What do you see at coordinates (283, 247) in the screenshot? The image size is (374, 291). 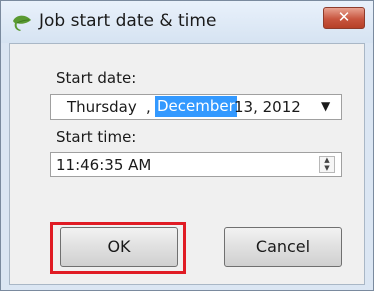 I see `cancel-button: Cancel` at bounding box center [283, 247].